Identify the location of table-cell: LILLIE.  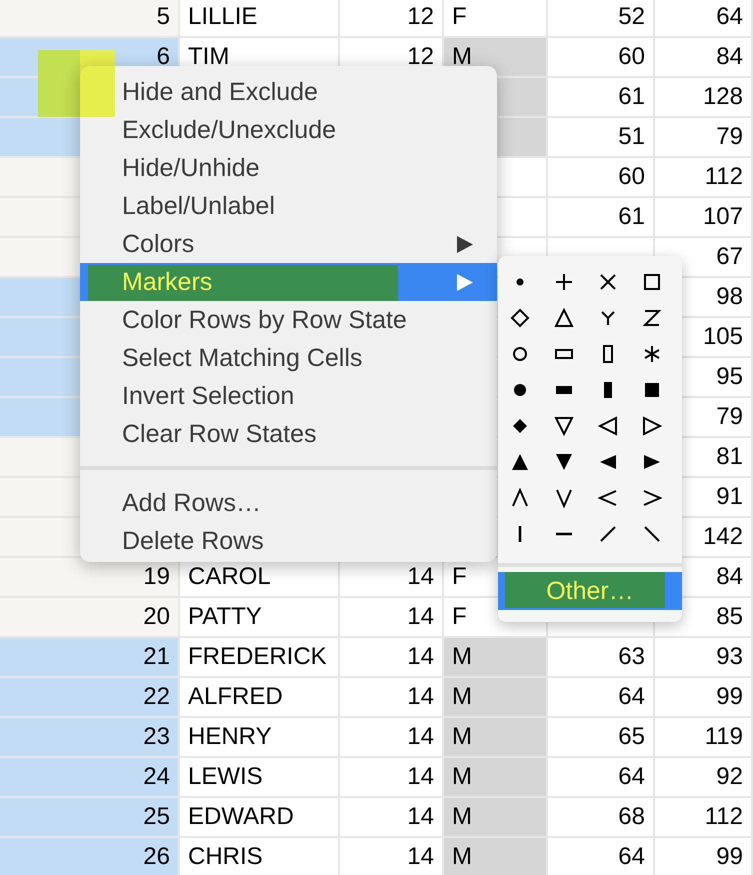
(260, 19).